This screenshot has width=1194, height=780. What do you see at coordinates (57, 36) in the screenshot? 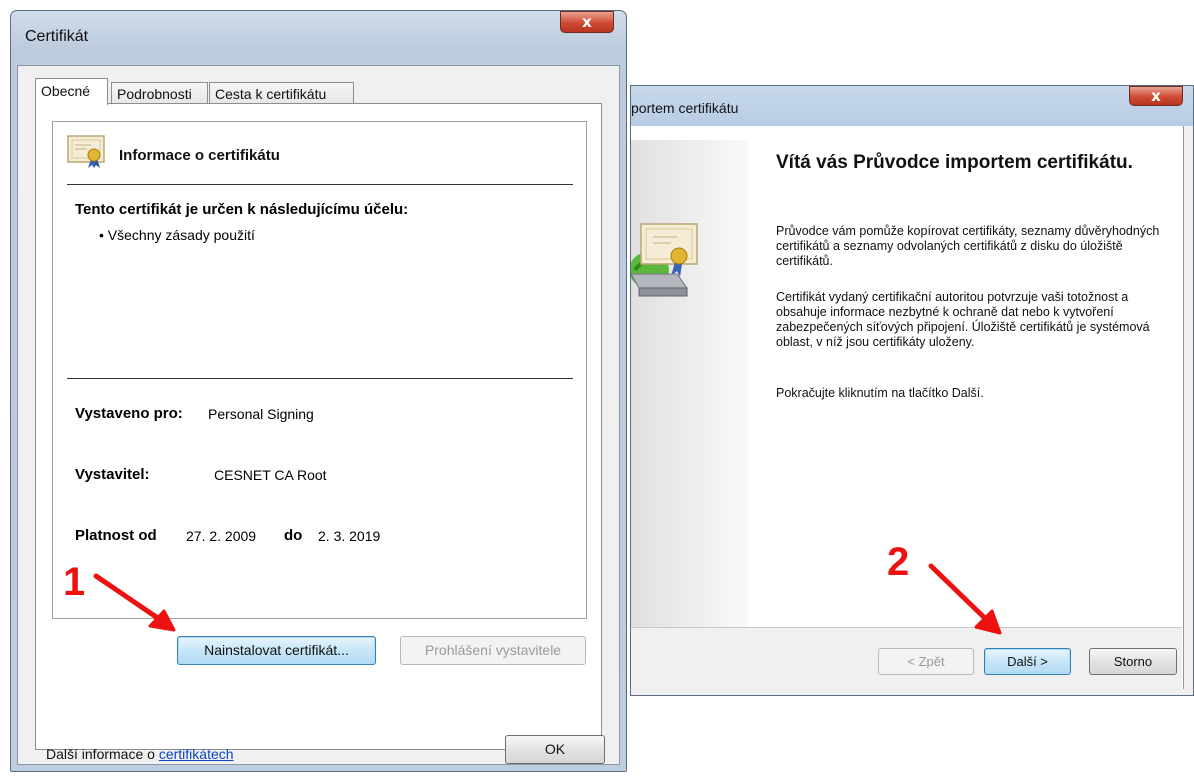
I see `window-title: Certifikát` at bounding box center [57, 36].